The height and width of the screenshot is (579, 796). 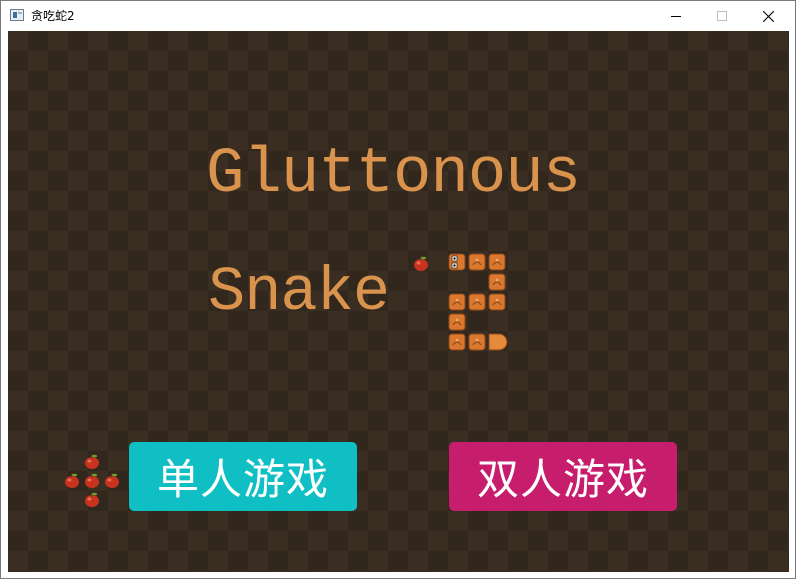 I want to click on game-title-line1: Gluttonous, so click(x=393, y=175).